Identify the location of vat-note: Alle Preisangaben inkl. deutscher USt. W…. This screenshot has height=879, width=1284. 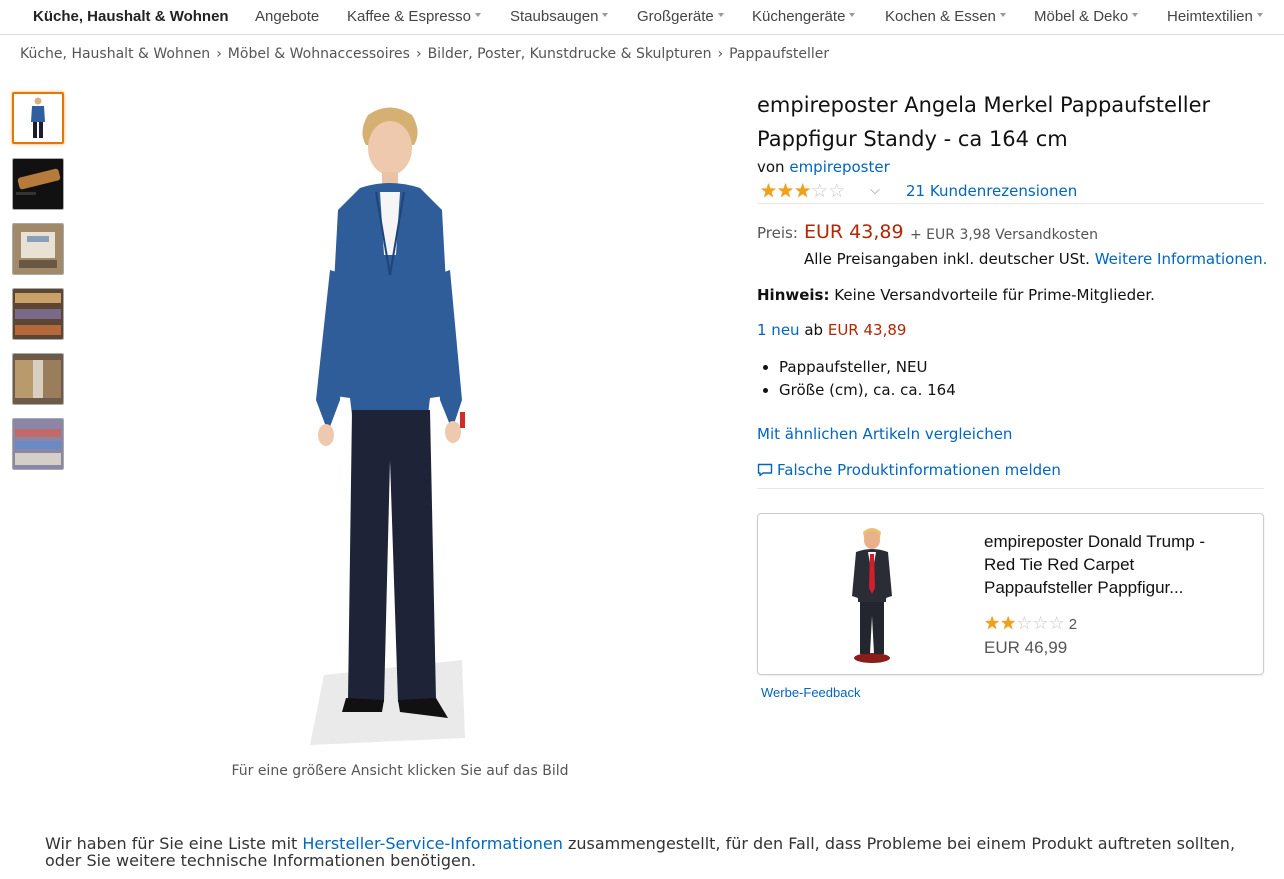
(1035, 259).